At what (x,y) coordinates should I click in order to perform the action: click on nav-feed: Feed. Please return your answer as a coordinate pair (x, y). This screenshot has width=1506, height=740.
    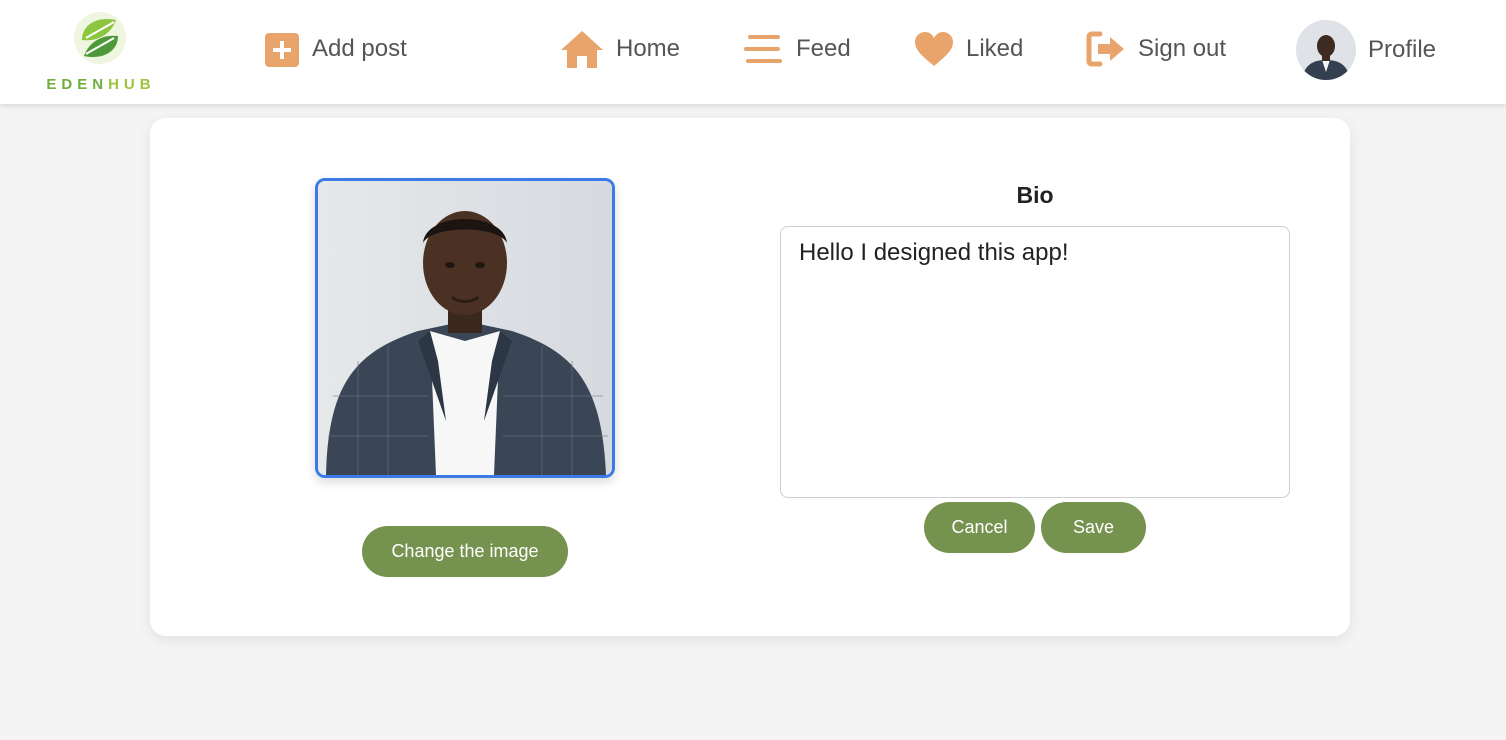
    Looking at the image, I should click on (797, 49).